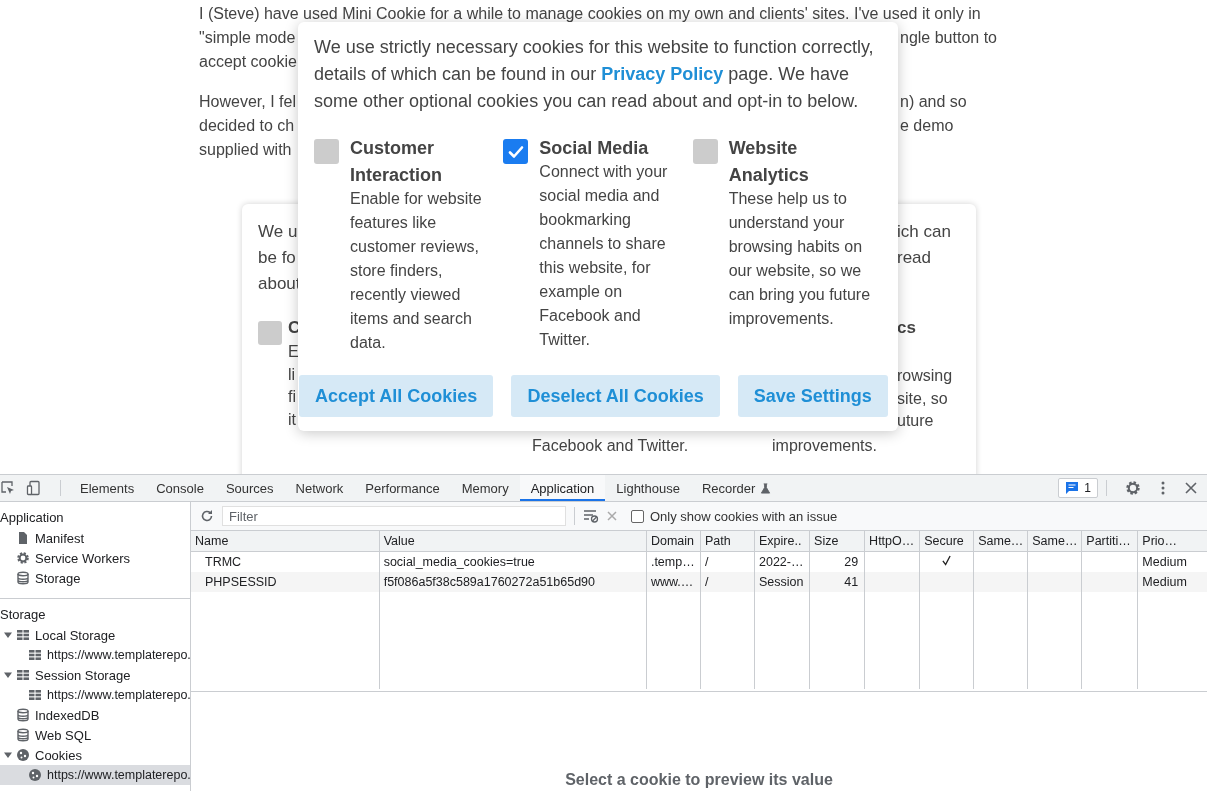  What do you see at coordinates (247, 126) in the screenshot?
I see `article-text: decided to ch` at bounding box center [247, 126].